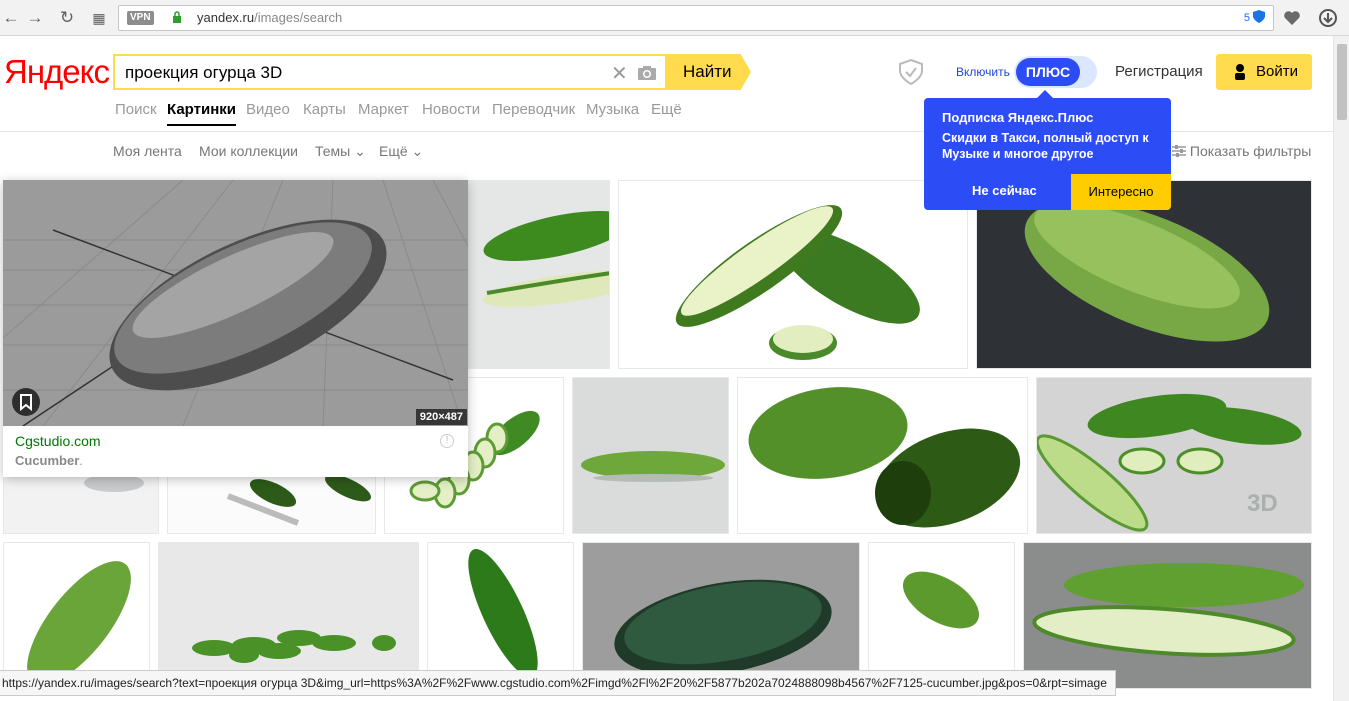 The height and width of the screenshot is (701, 1349). What do you see at coordinates (136, 109) in the screenshot?
I see `tab-search: Поиск` at bounding box center [136, 109].